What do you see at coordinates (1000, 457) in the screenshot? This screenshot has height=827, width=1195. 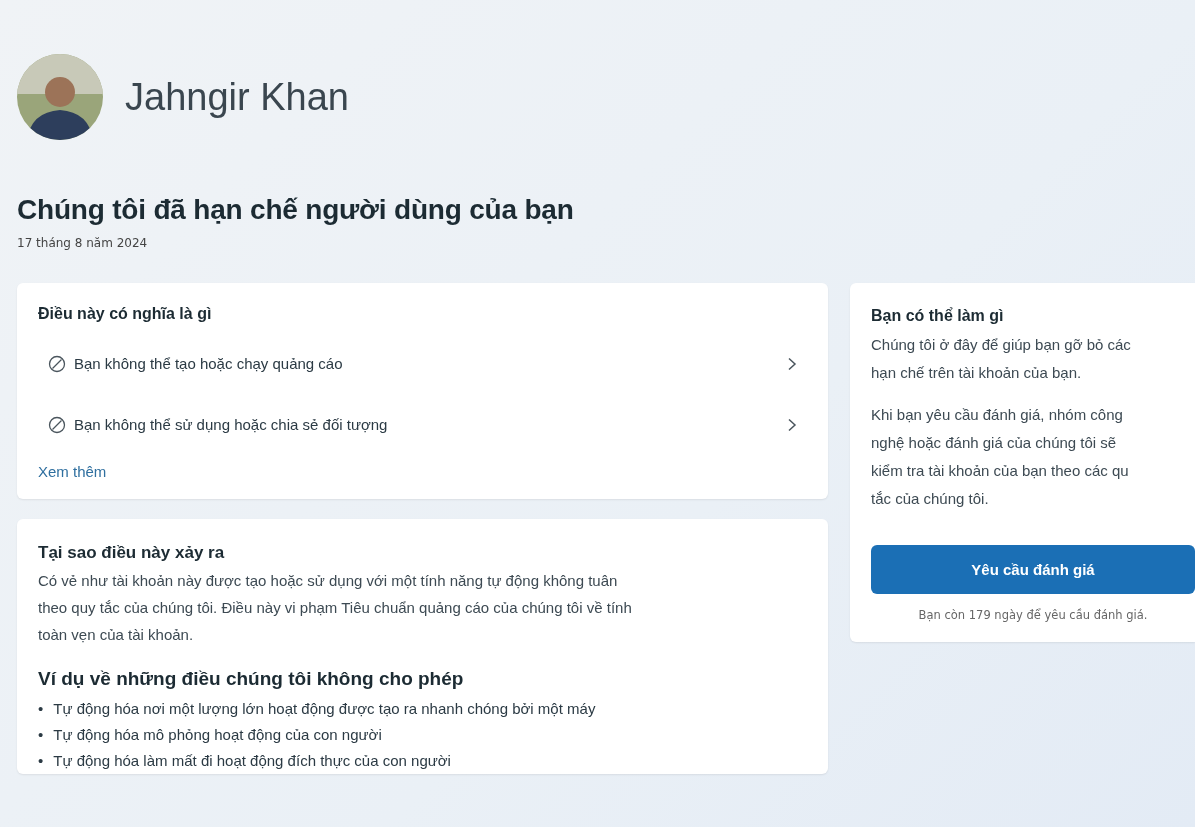 I see `action-paragraph: Khi bạn yêu cầu đánh giá, nhóm công nghệ hoặc đánh giá của chúng tôi sẽ kiểm tra tài khoản của bạn theo các qu tắc của chúng tôi.` at bounding box center [1000, 457].